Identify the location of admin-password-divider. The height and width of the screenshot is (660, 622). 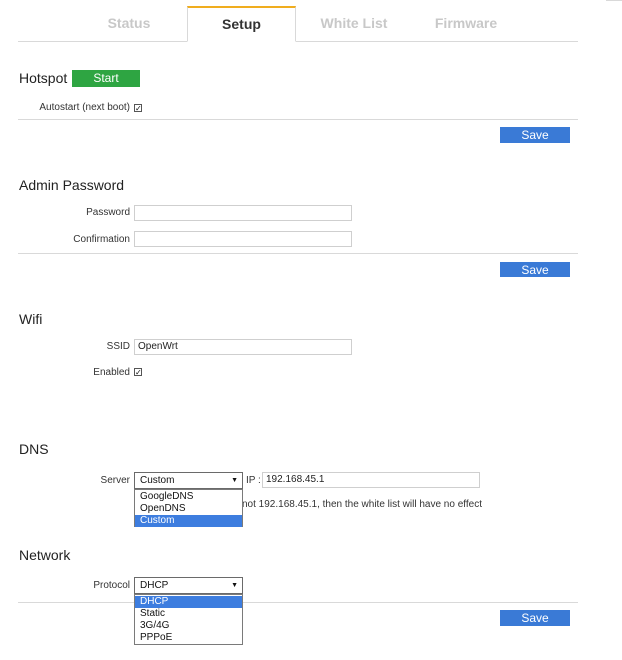
(298, 253).